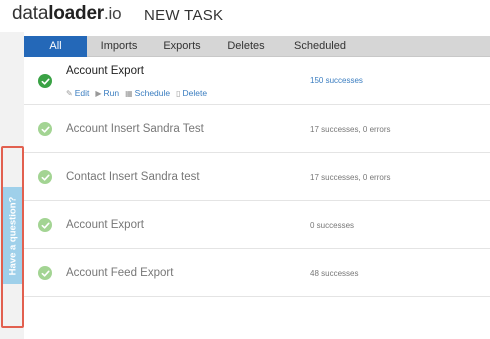 The height and width of the screenshot is (339, 490). Describe the element at coordinates (98, 93) in the screenshot. I see `play-icon: ▶` at that location.